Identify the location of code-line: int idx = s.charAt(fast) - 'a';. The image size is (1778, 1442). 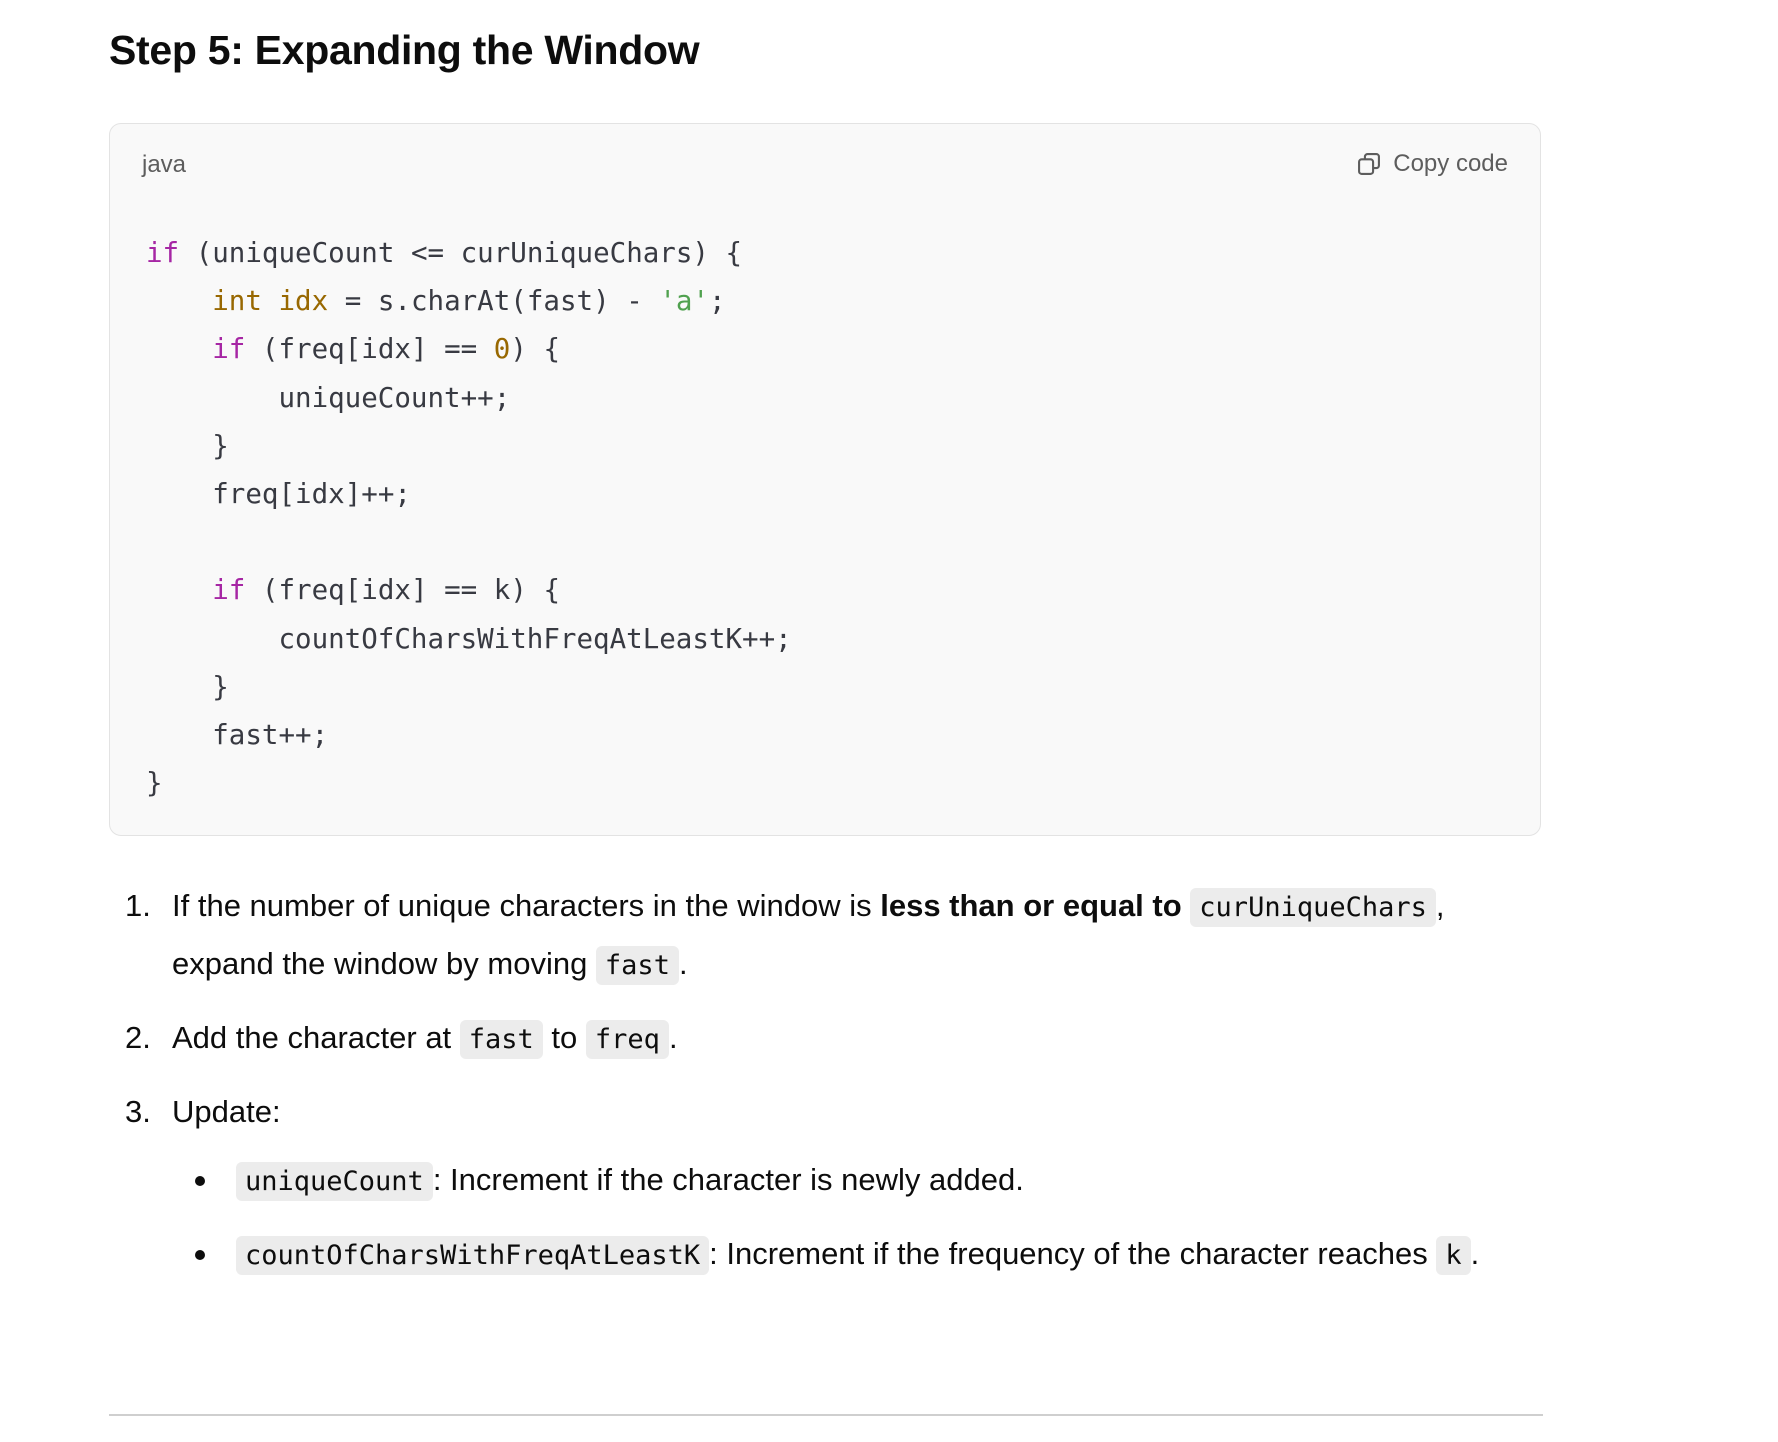
(469, 301).